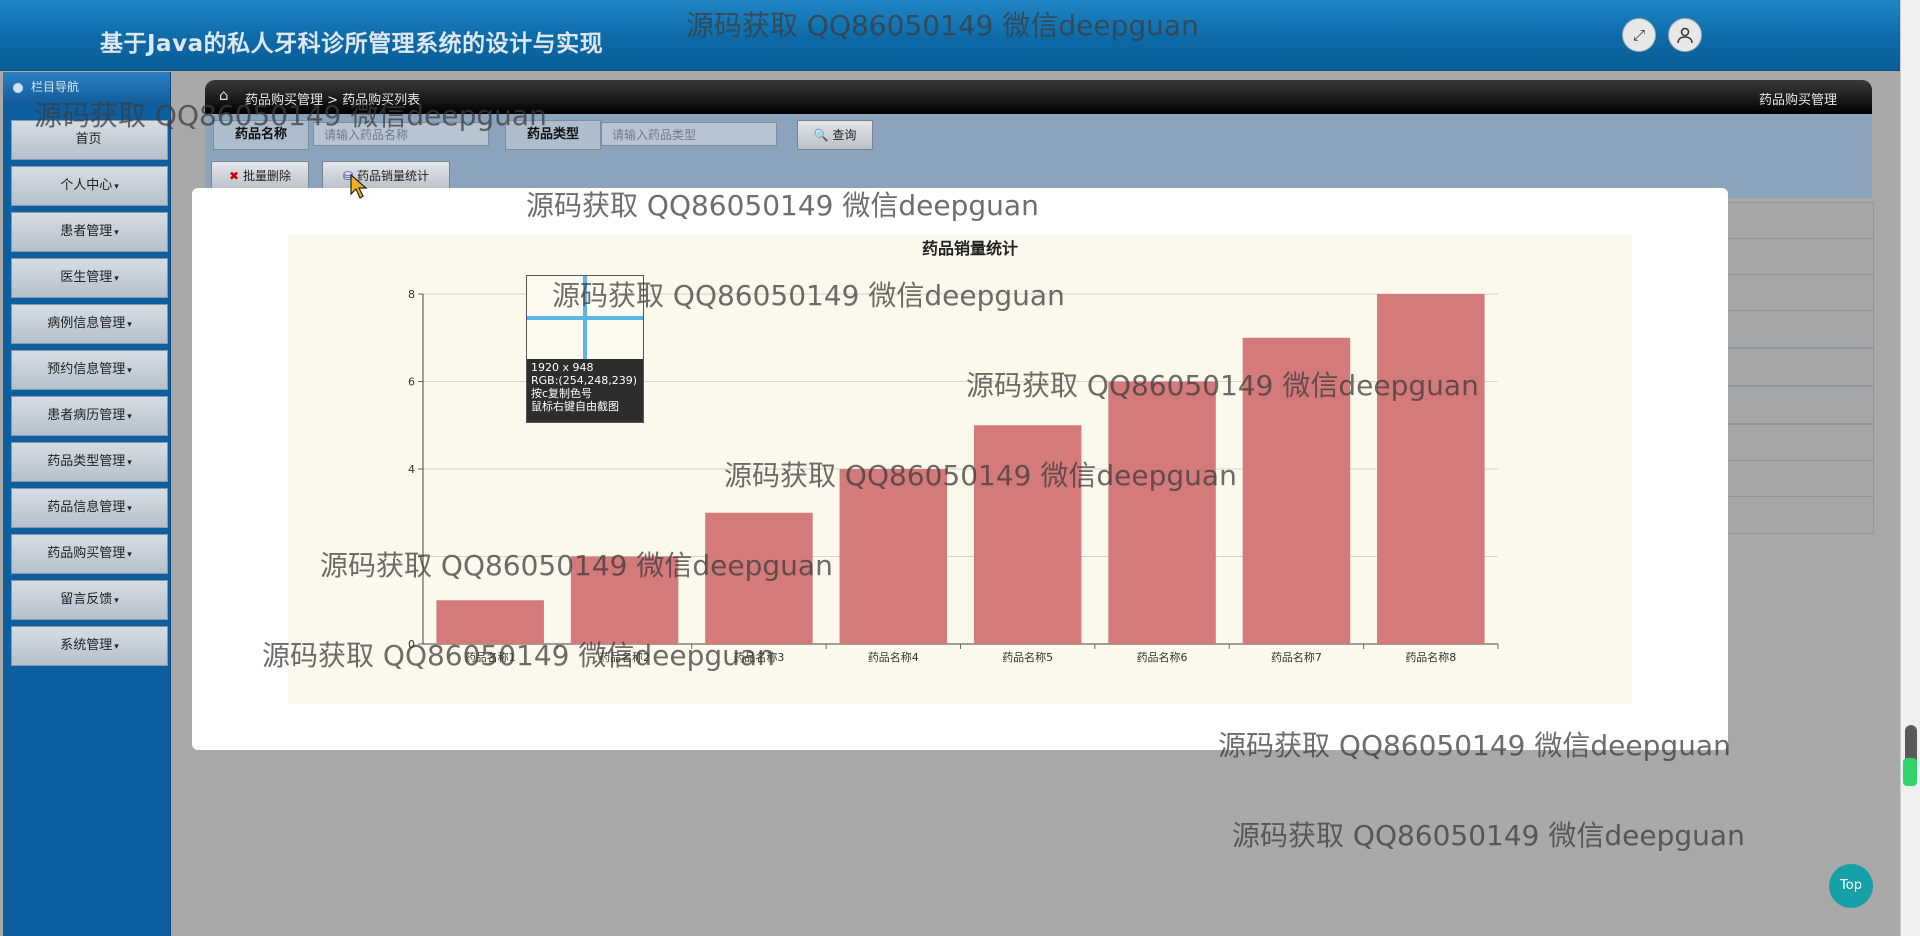 The height and width of the screenshot is (936, 1920). What do you see at coordinates (1910, 468) in the screenshot?
I see `page-scrollbar` at bounding box center [1910, 468].